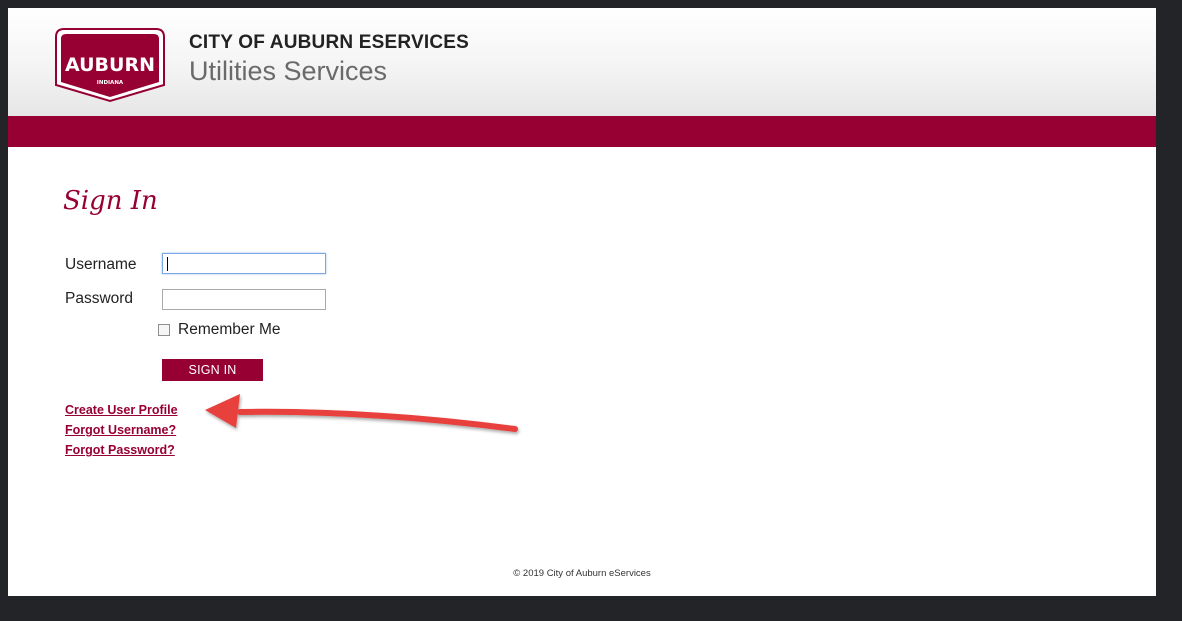 The height and width of the screenshot is (621, 1182). I want to click on remember-me-option: Remember Me, so click(219, 330).